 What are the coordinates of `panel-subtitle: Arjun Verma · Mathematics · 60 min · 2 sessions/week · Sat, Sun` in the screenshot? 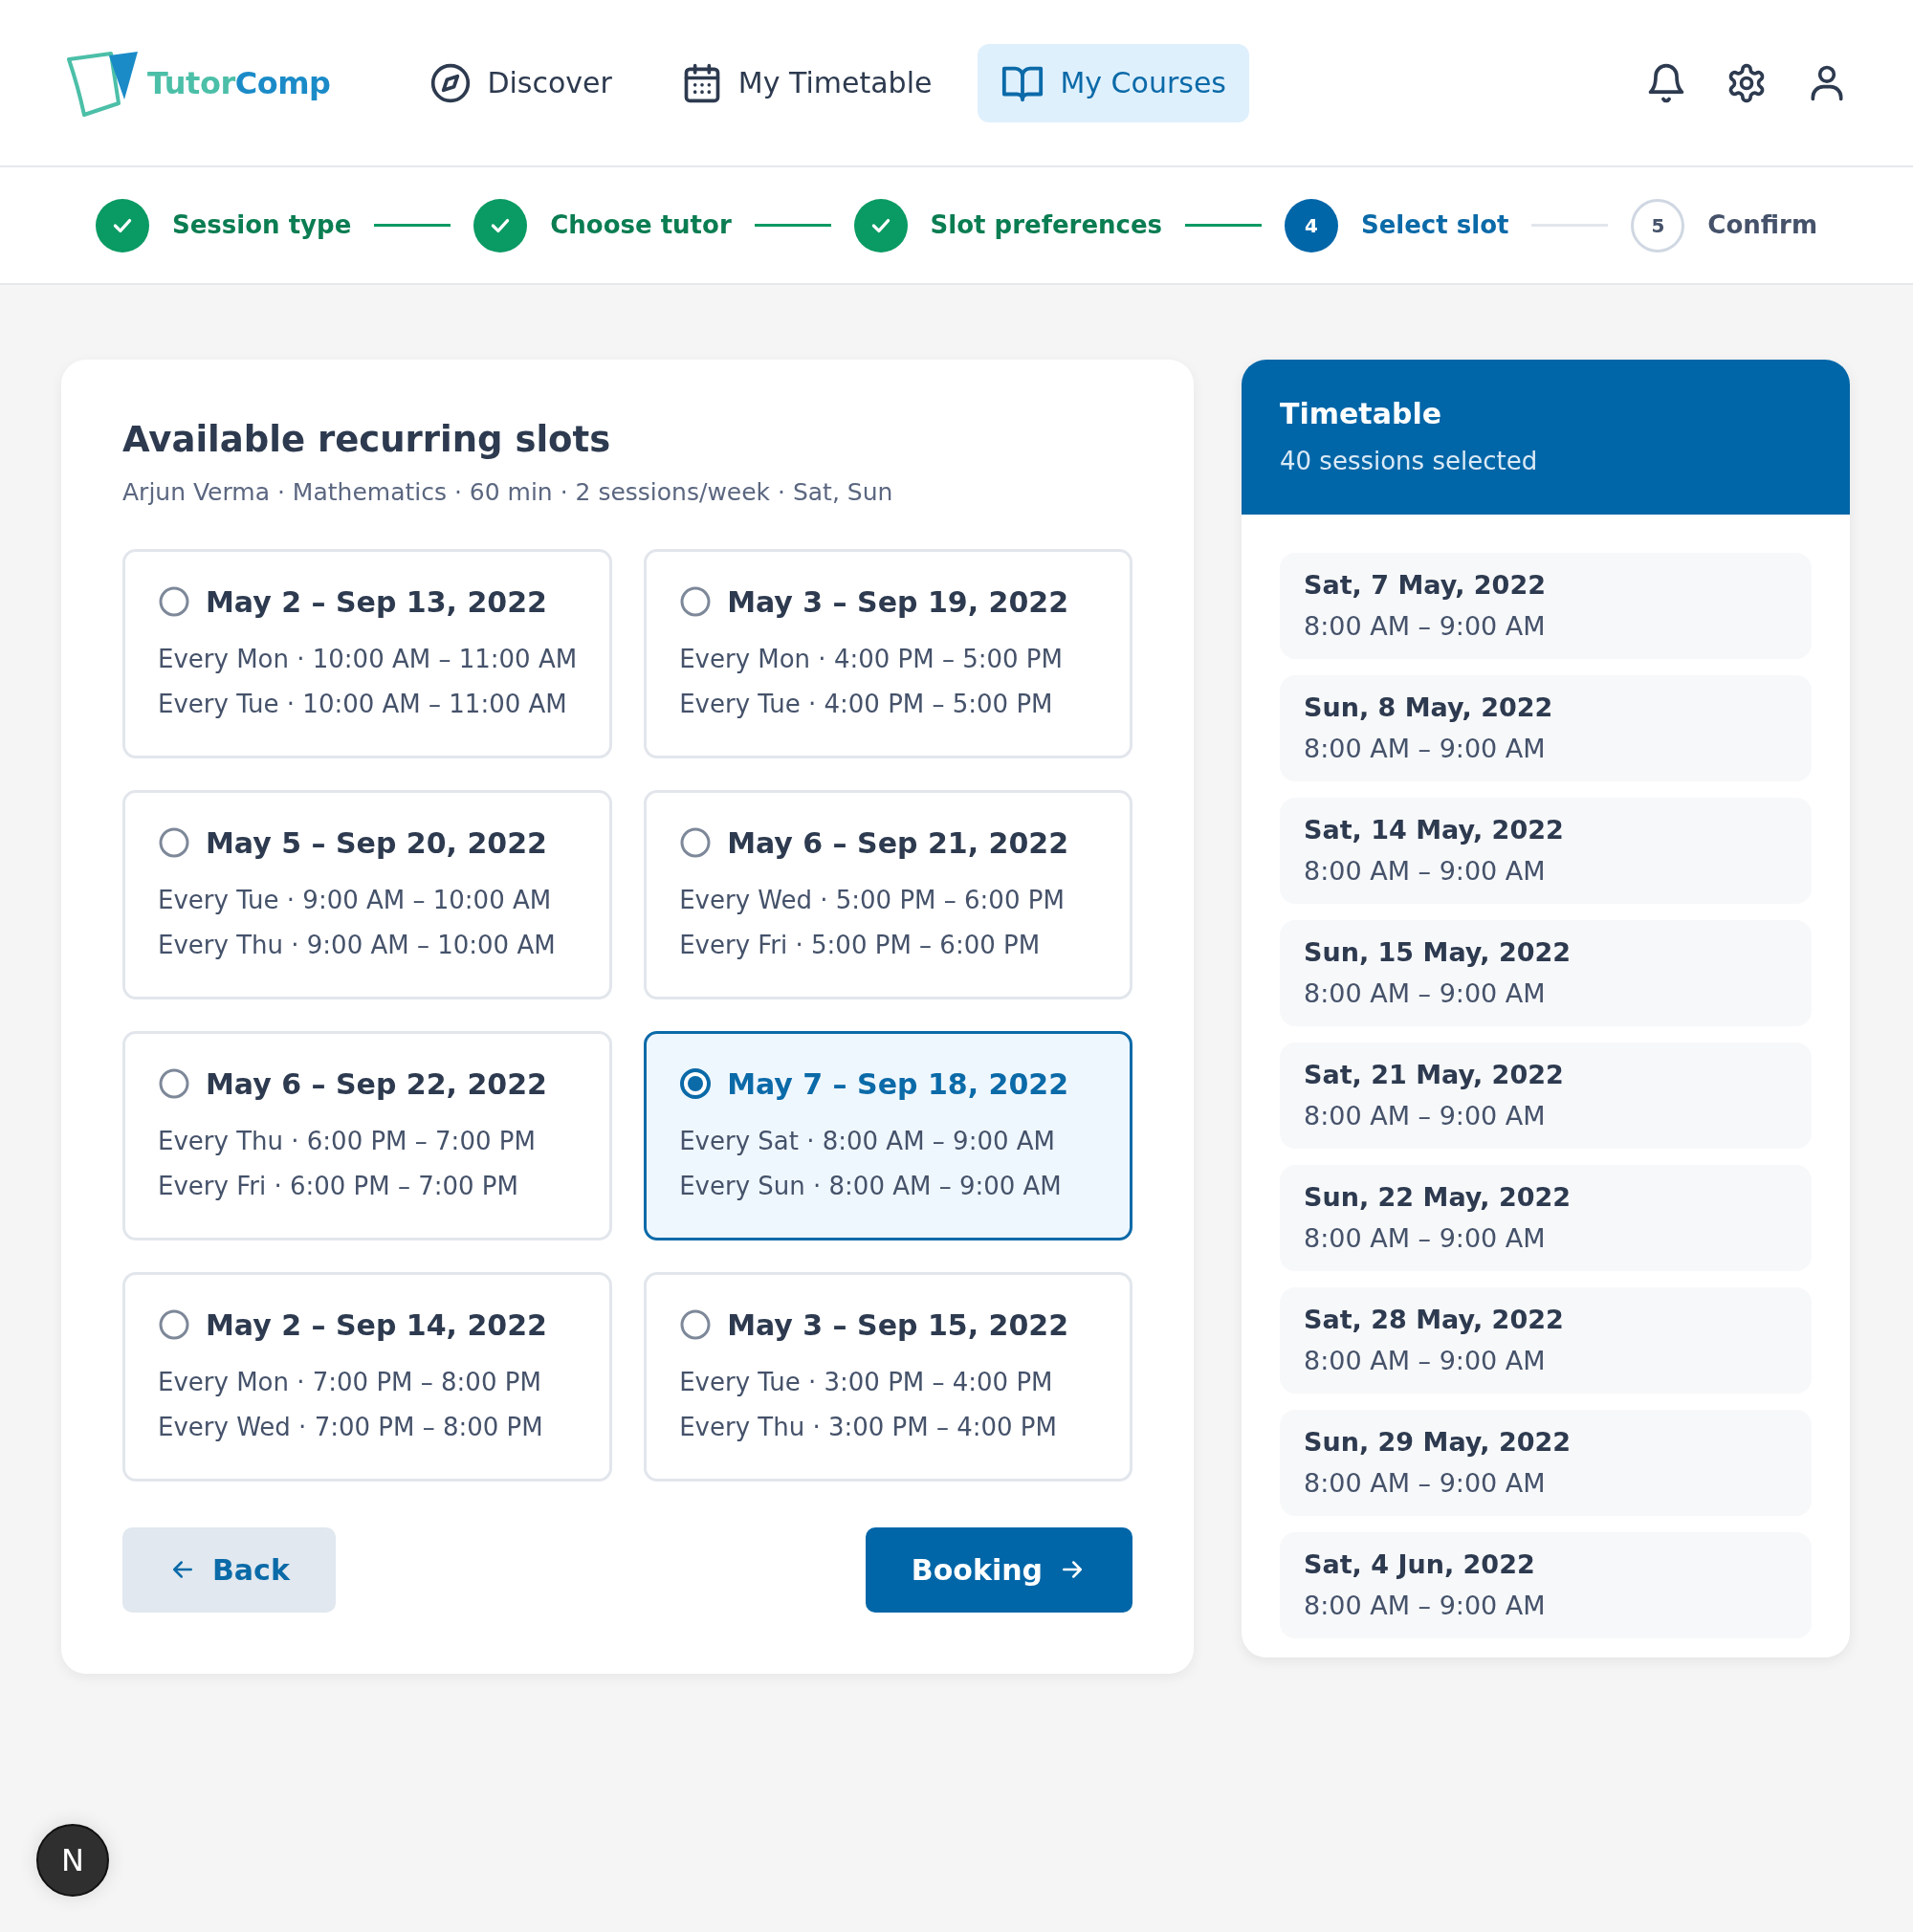 It's located at (508, 493).